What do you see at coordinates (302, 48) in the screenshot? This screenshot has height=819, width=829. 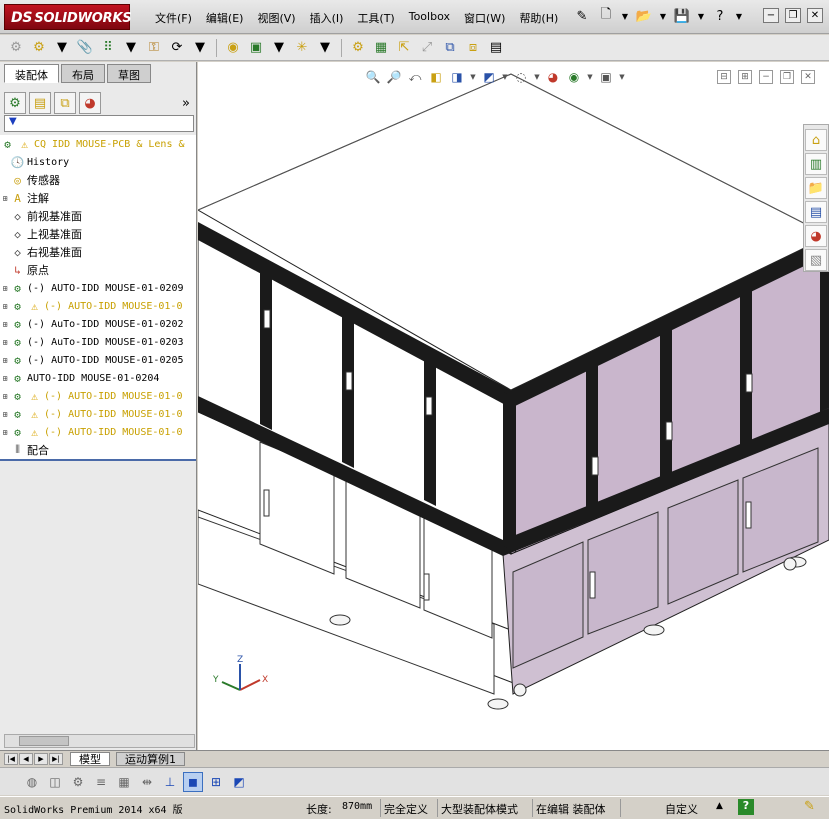 I see `reference-geometry-icon: ✳` at bounding box center [302, 48].